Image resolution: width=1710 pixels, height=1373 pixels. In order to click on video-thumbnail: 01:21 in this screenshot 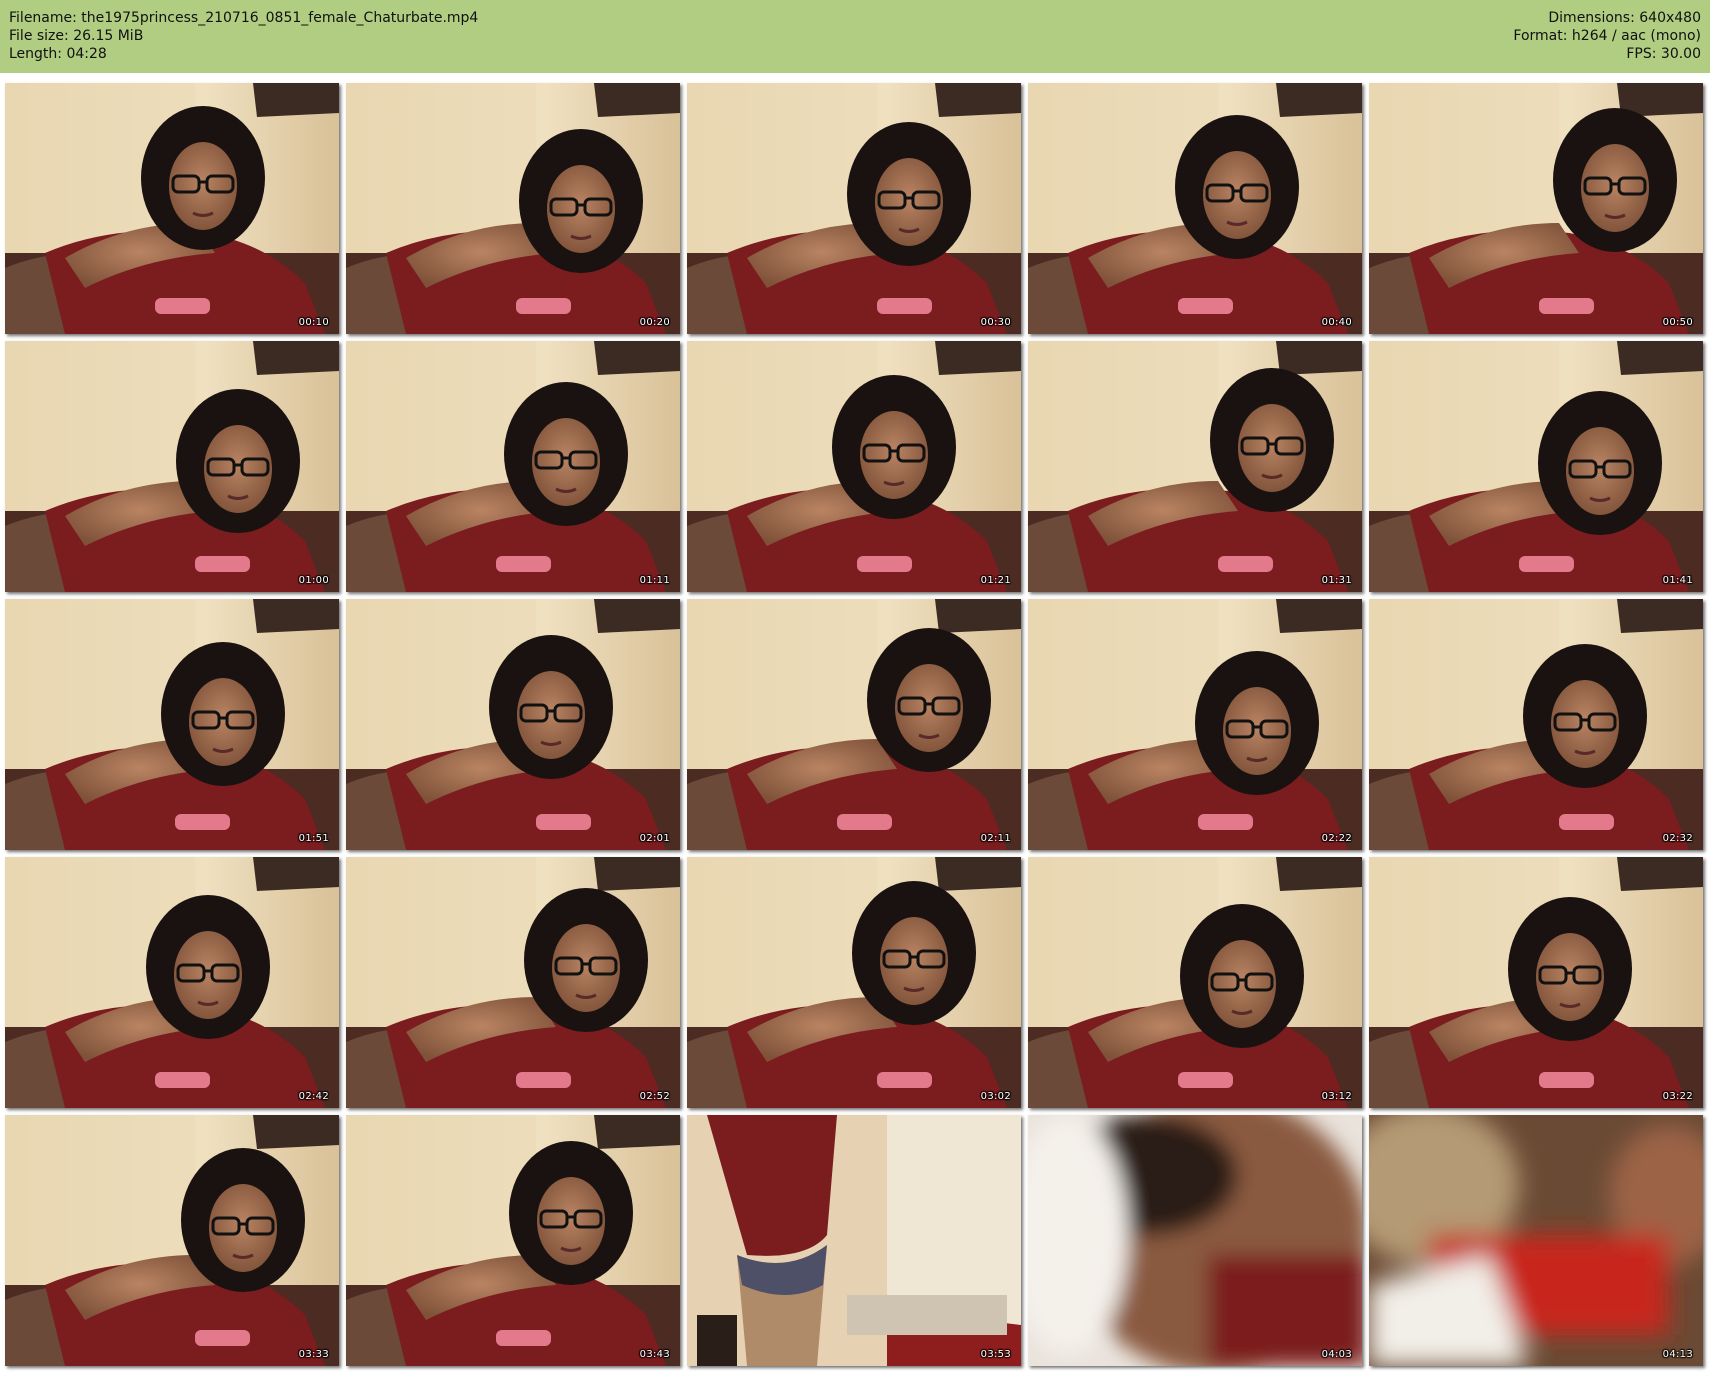, I will do `click(854, 466)`.